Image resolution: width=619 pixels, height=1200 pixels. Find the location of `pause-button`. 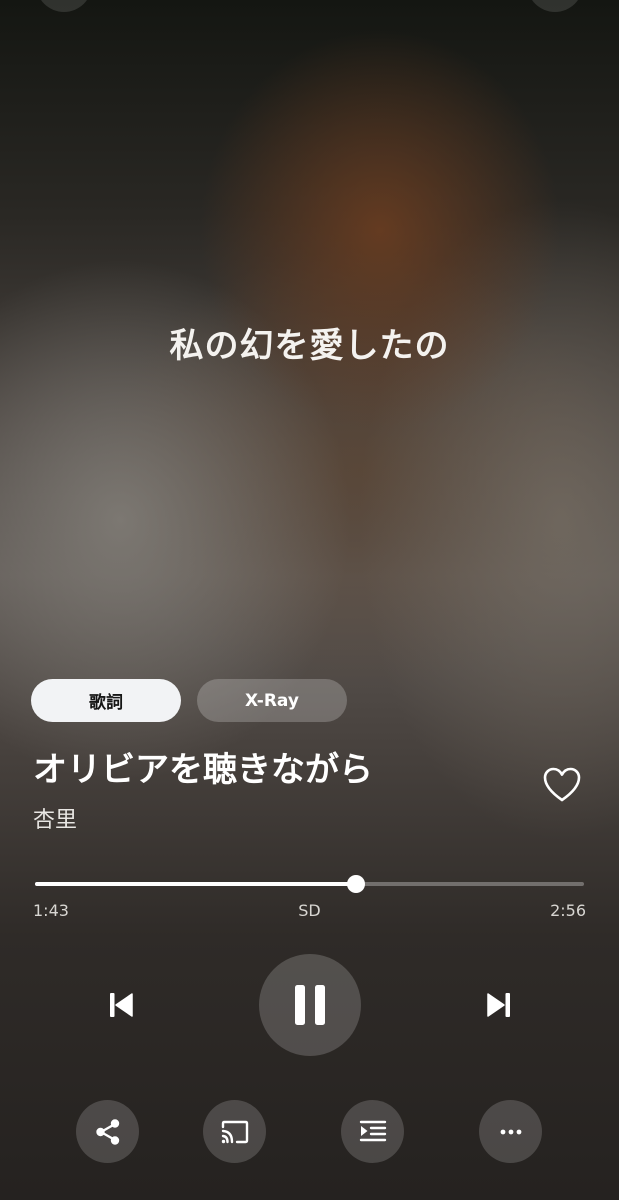

pause-button is located at coordinates (310, 1005).